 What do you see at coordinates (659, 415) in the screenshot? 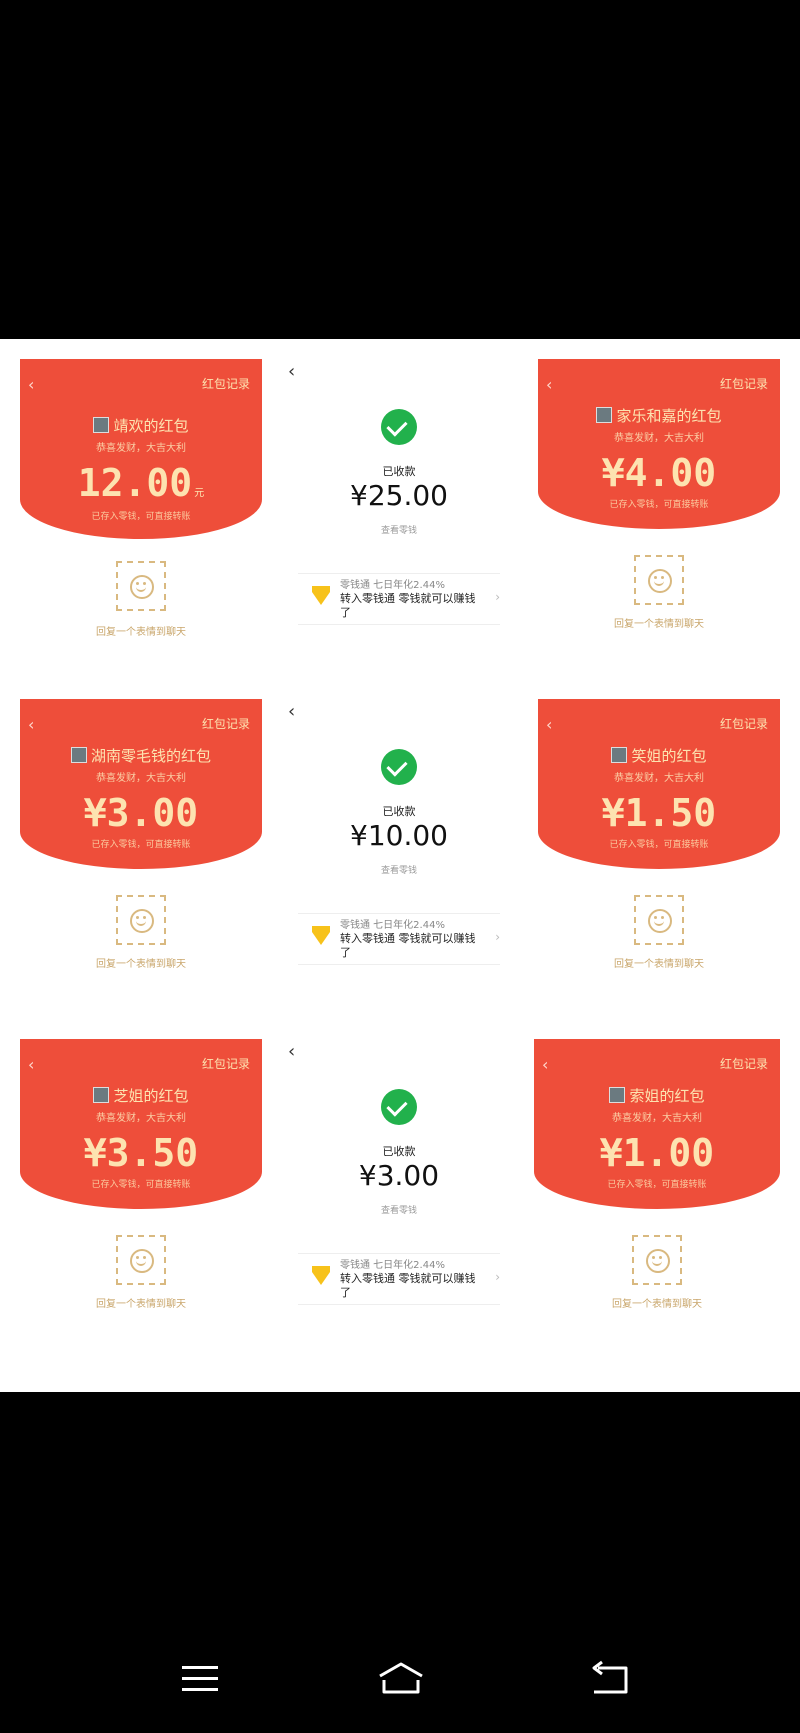
I see `sender-name: 家乐和嘉的红包` at bounding box center [659, 415].